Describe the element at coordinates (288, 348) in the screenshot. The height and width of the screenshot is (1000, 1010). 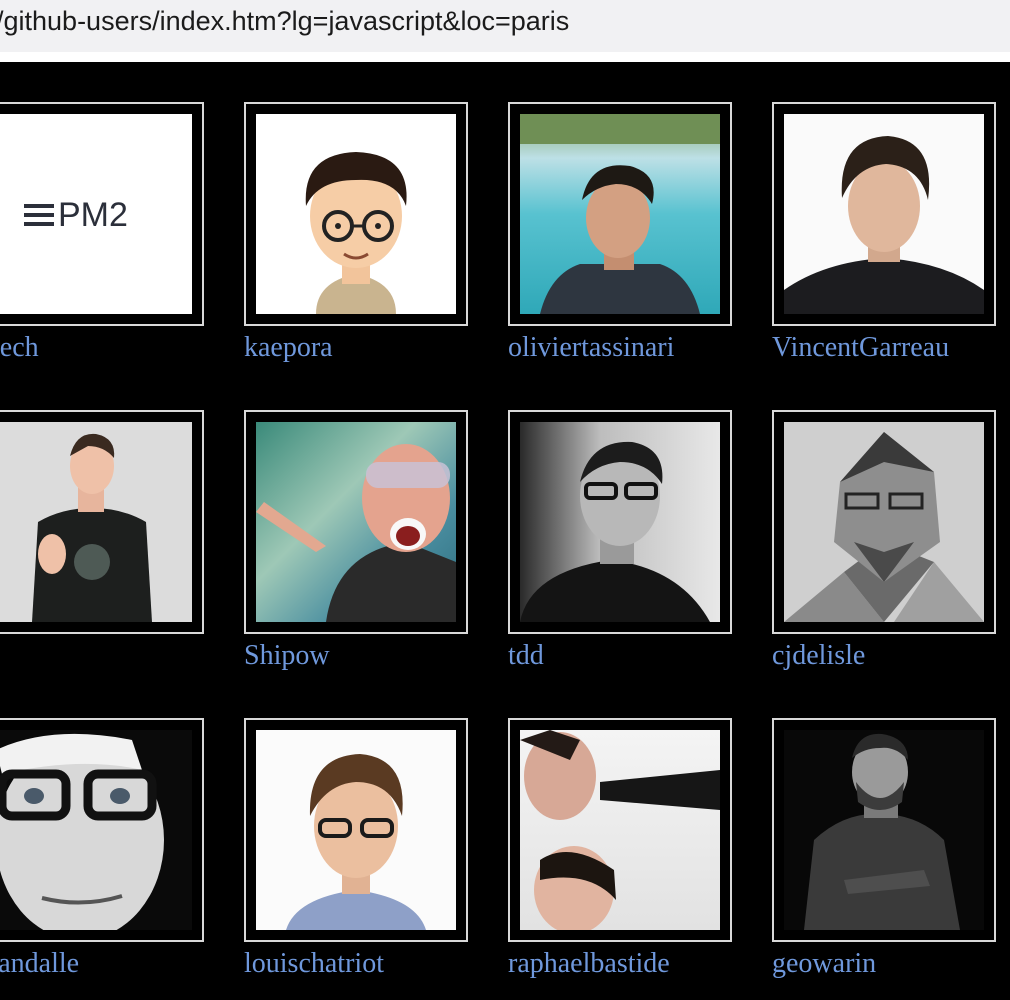
I see `username-link: kaepora` at that location.